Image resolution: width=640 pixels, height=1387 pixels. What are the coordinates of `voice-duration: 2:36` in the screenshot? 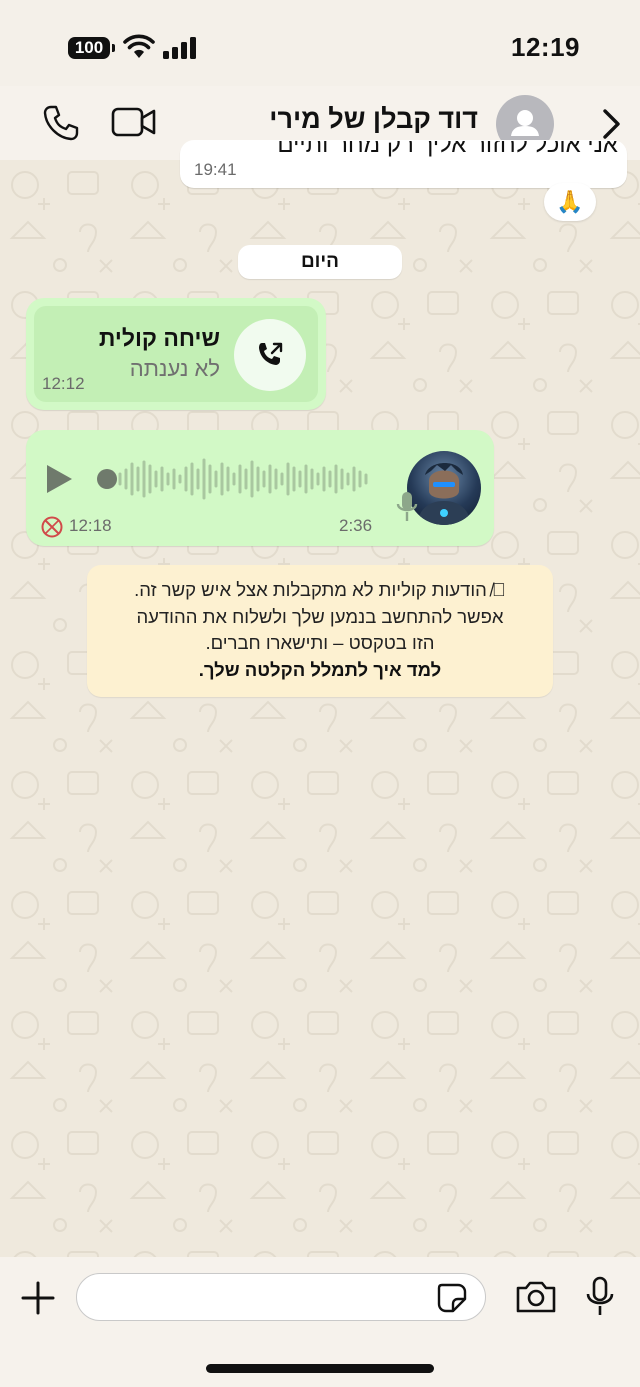 It's located at (356, 525).